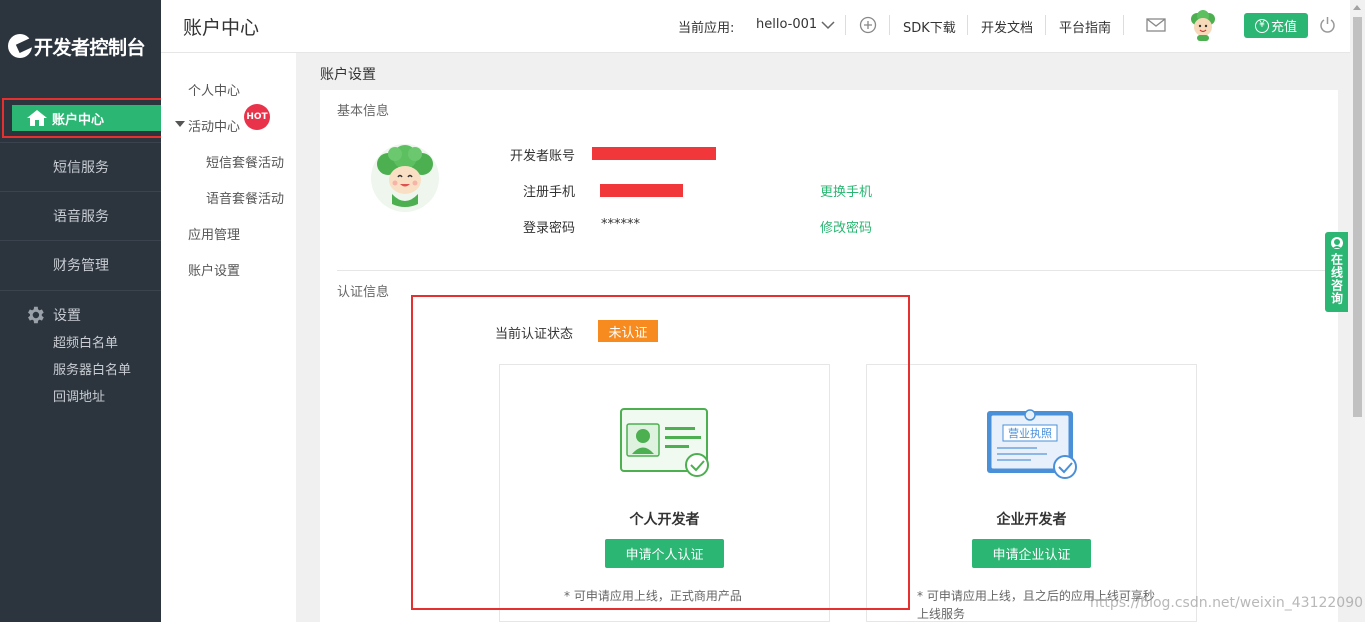  Describe the element at coordinates (37, 118) in the screenshot. I see `home-icon` at that location.